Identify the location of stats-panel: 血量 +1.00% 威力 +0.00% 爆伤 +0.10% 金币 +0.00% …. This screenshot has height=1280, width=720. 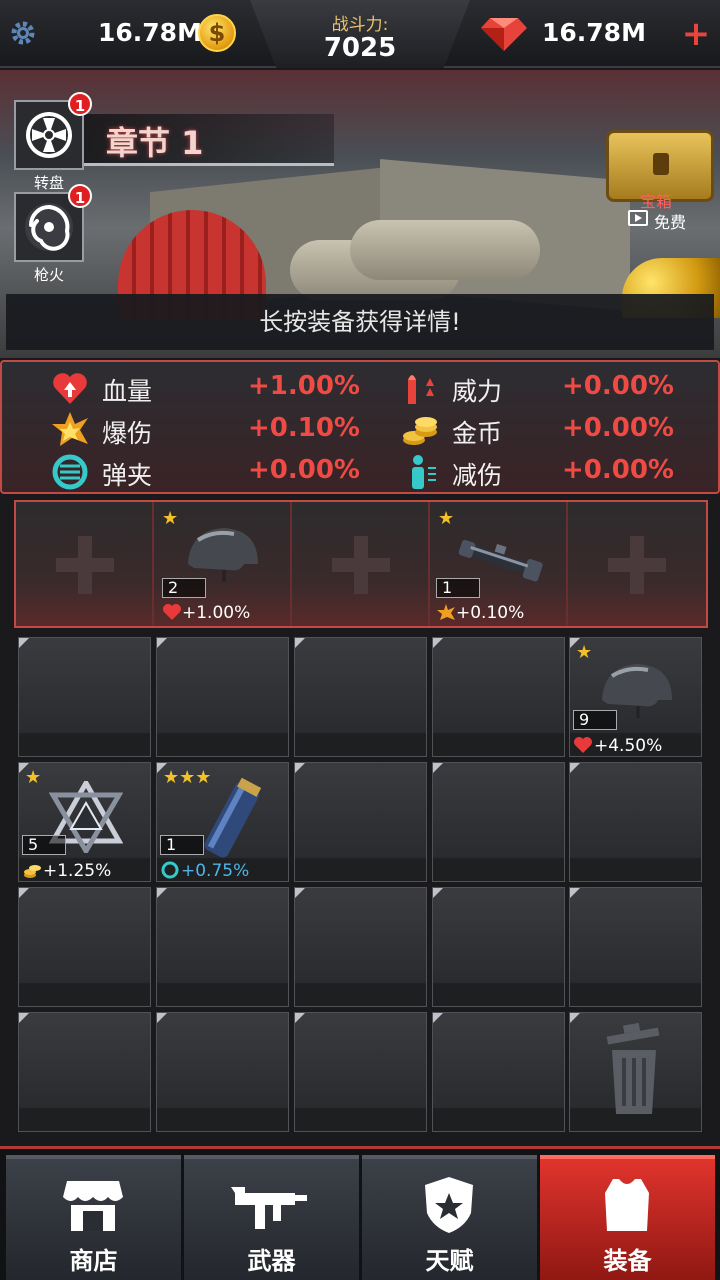
(360, 427).